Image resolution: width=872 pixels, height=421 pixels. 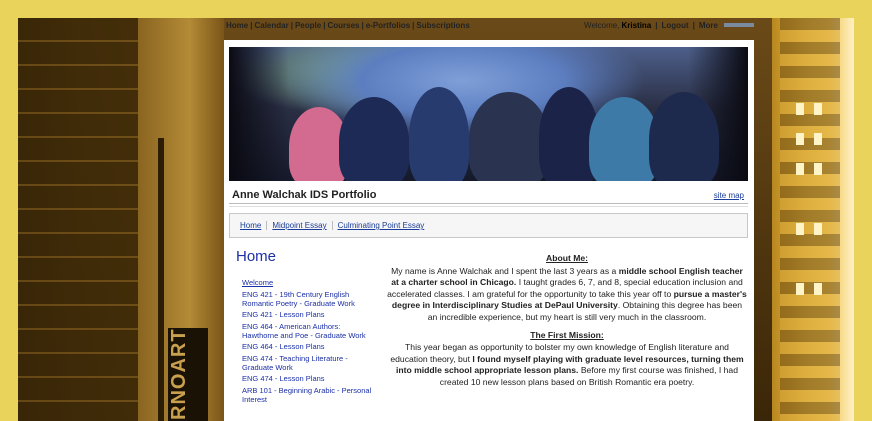 What do you see at coordinates (388, 25) in the screenshot?
I see `nav-eportfolios: e-Portfolios` at bounding box center [388, 25].